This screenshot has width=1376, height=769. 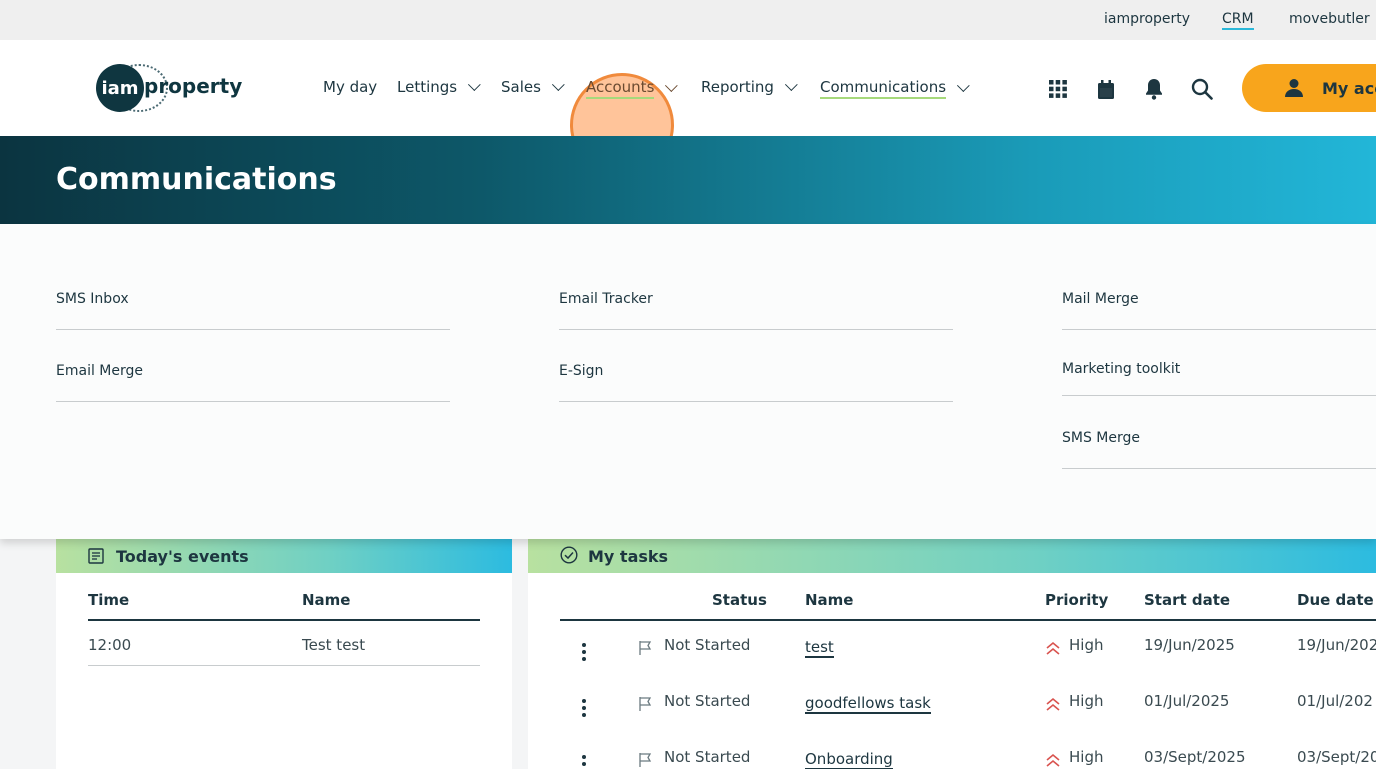 What do you see at coordinates (1058, 89) in the screenshot?
I see `apps-grid-icon` at bounding box center [1058, 89].